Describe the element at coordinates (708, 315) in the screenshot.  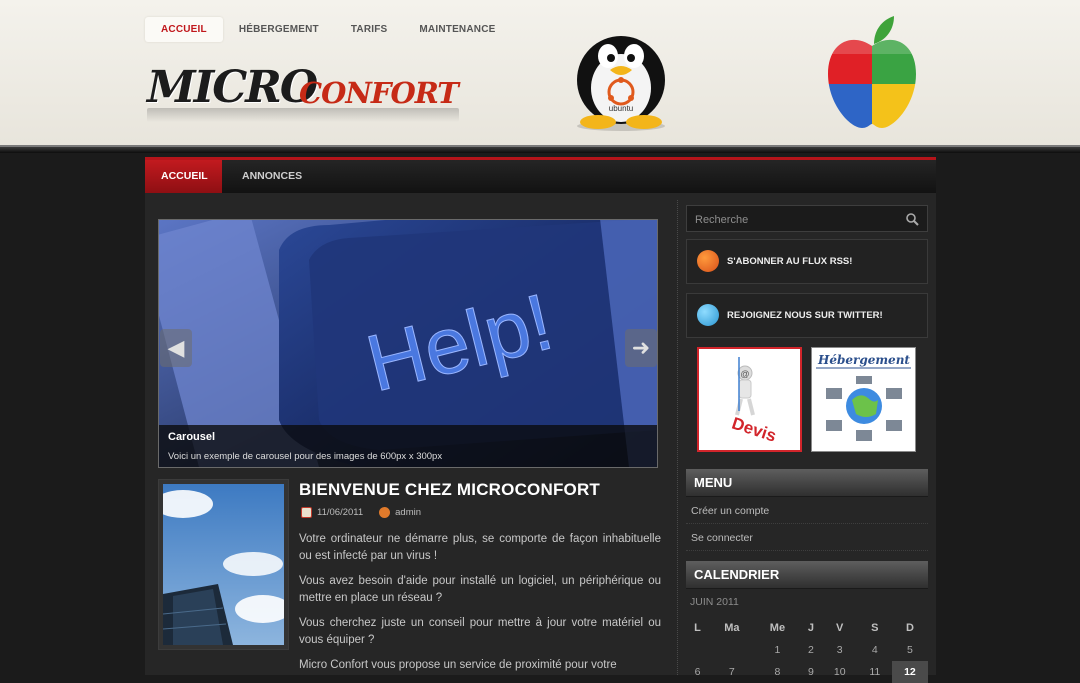
I see `twitter-icon` at that location.